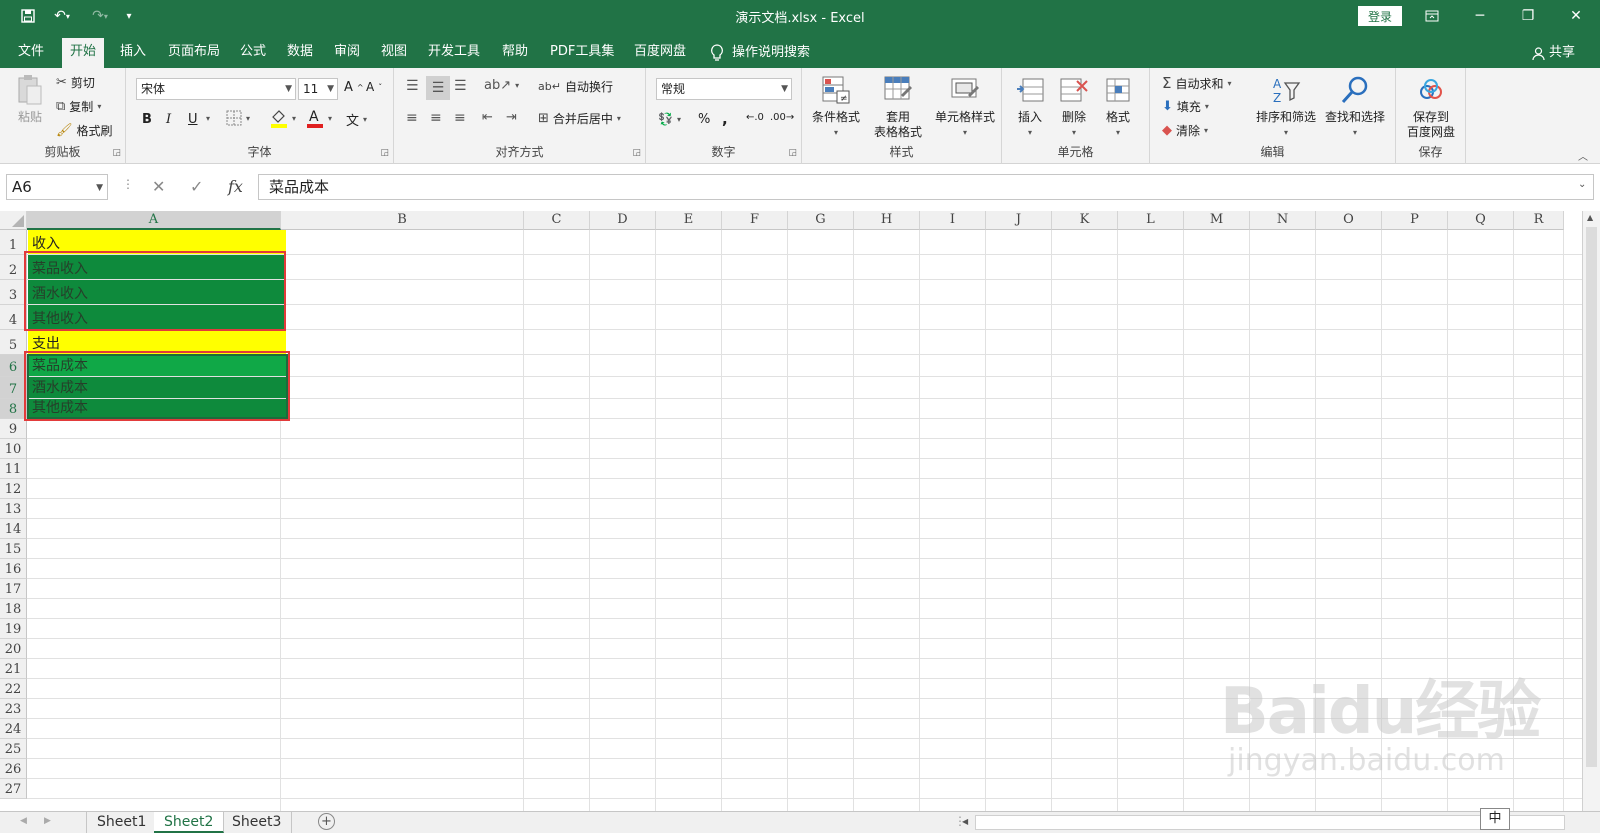 The height and width of the screenshot is (833, 1600). I want to click on row-header-11: 11, so click(13, 469).